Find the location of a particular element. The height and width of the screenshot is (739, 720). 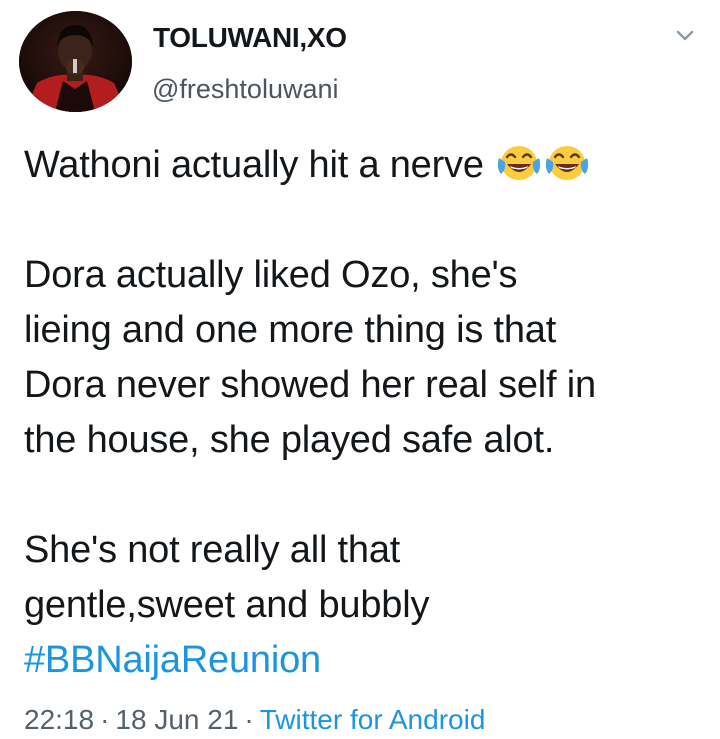

avatar is located at coordinates (75, 61).